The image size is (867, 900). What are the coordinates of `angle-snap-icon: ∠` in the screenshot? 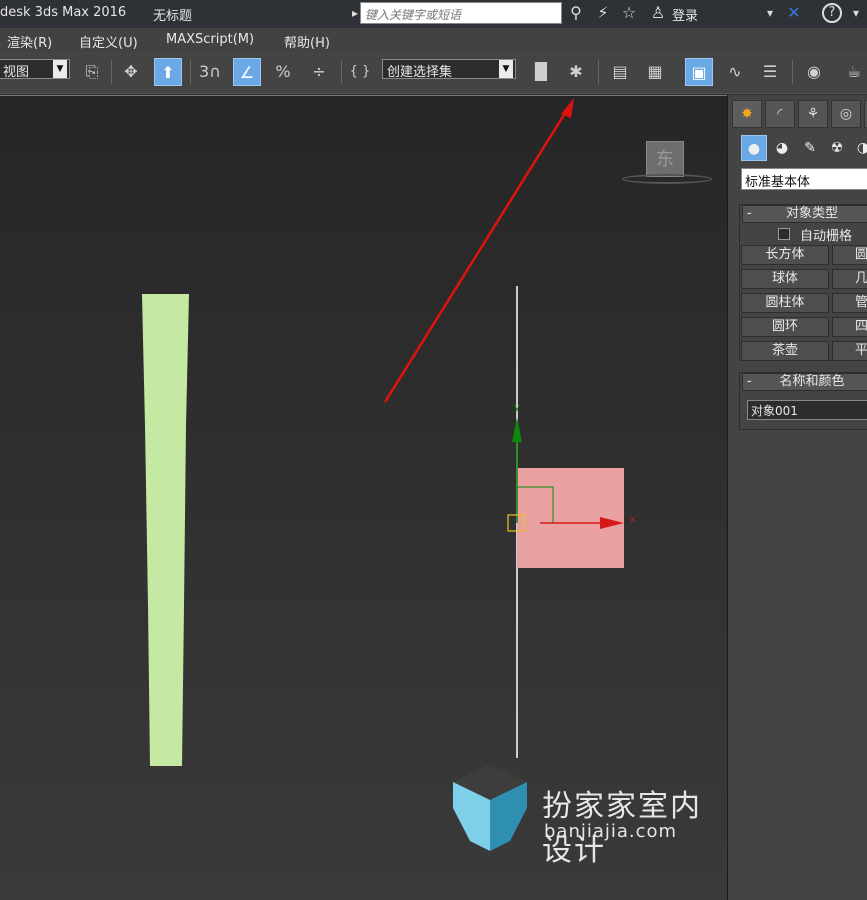 It's located at (247, 72).